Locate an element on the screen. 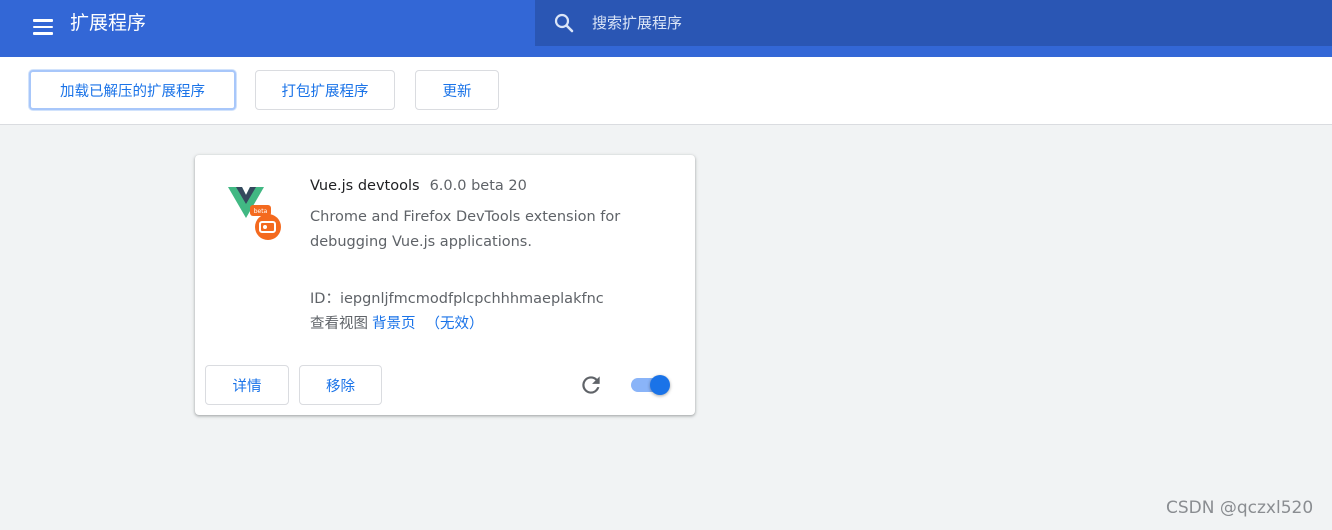  search-bar is located at coordinates (933, 23).